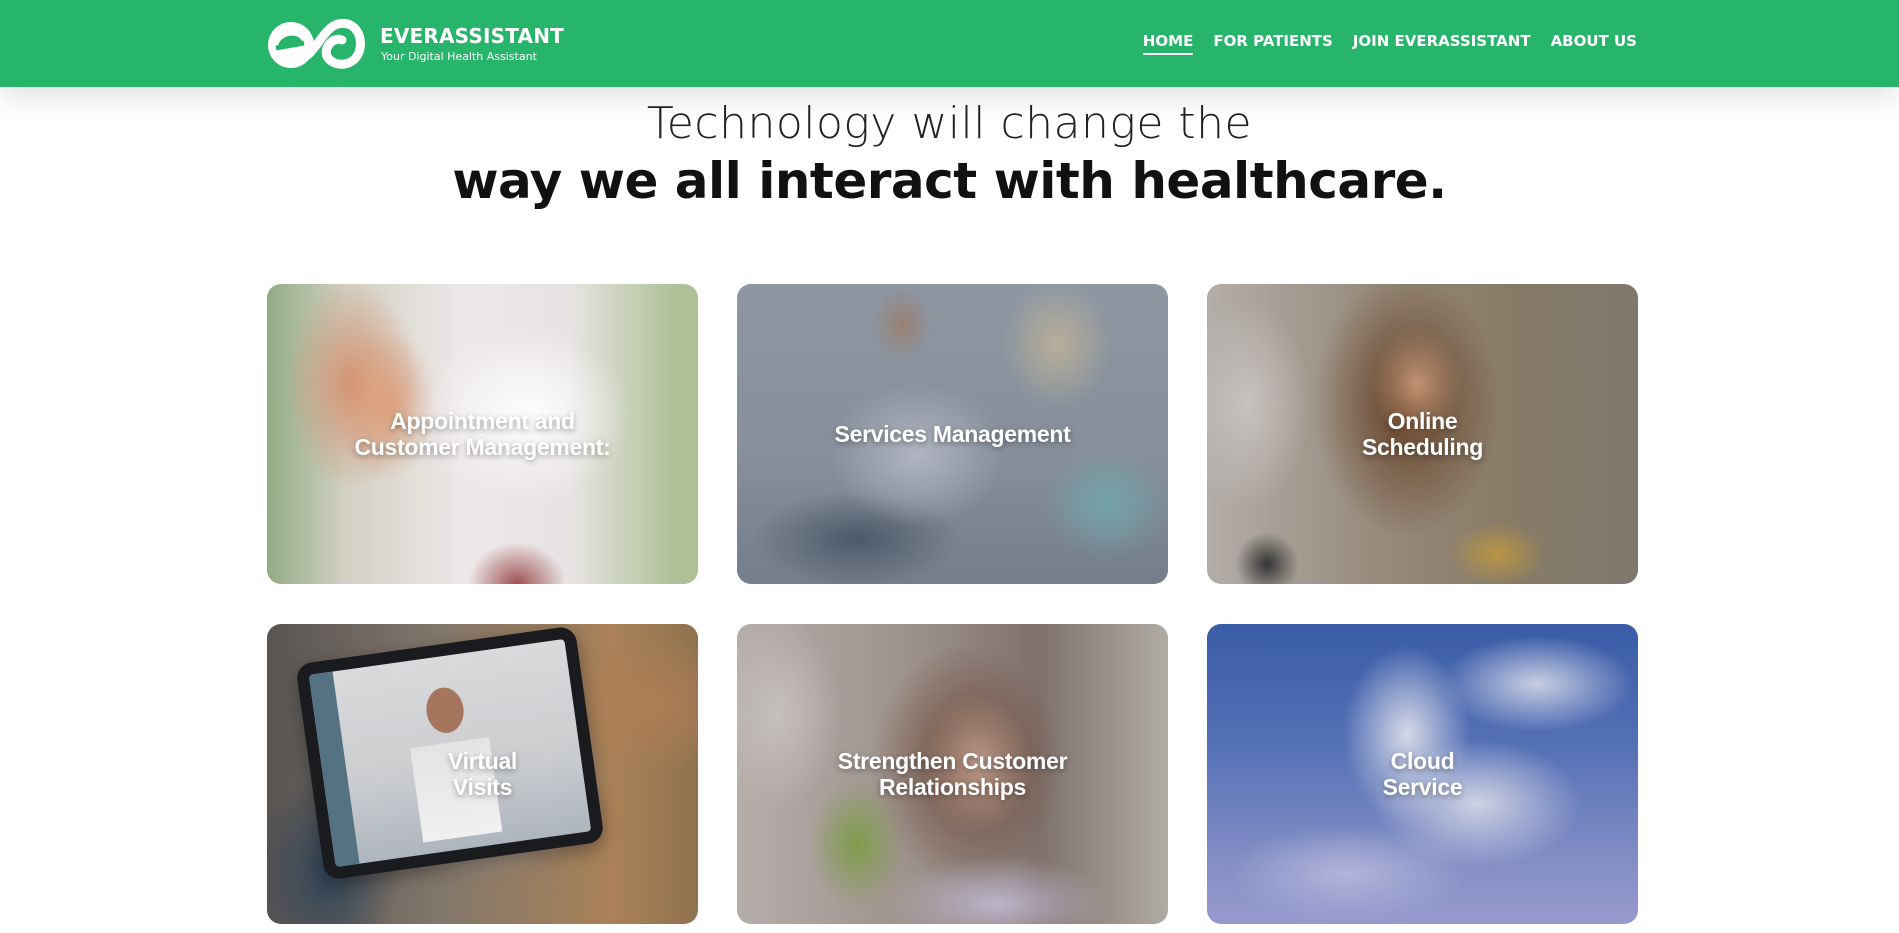 The width and height of the screenshot is (1899, 933). What do you see at coordinates (459, 56) in the screenshot?
I see `brand-tagline: Your Digital Health Assistant` at bounding box center [459, 56].